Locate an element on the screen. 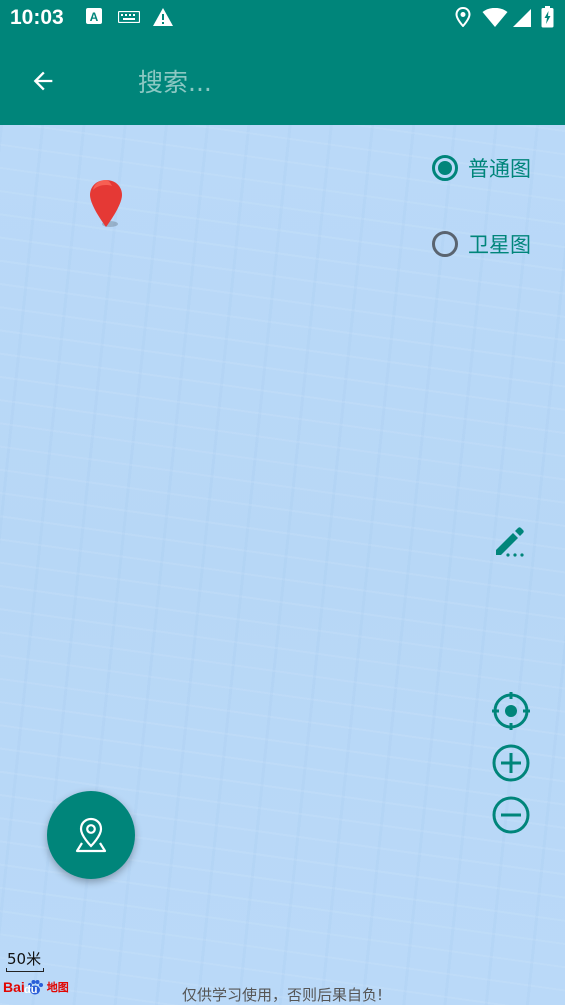 The height and width of the screenshot is (1005, 565). my-location-icon is located at coordinates (511, 711).